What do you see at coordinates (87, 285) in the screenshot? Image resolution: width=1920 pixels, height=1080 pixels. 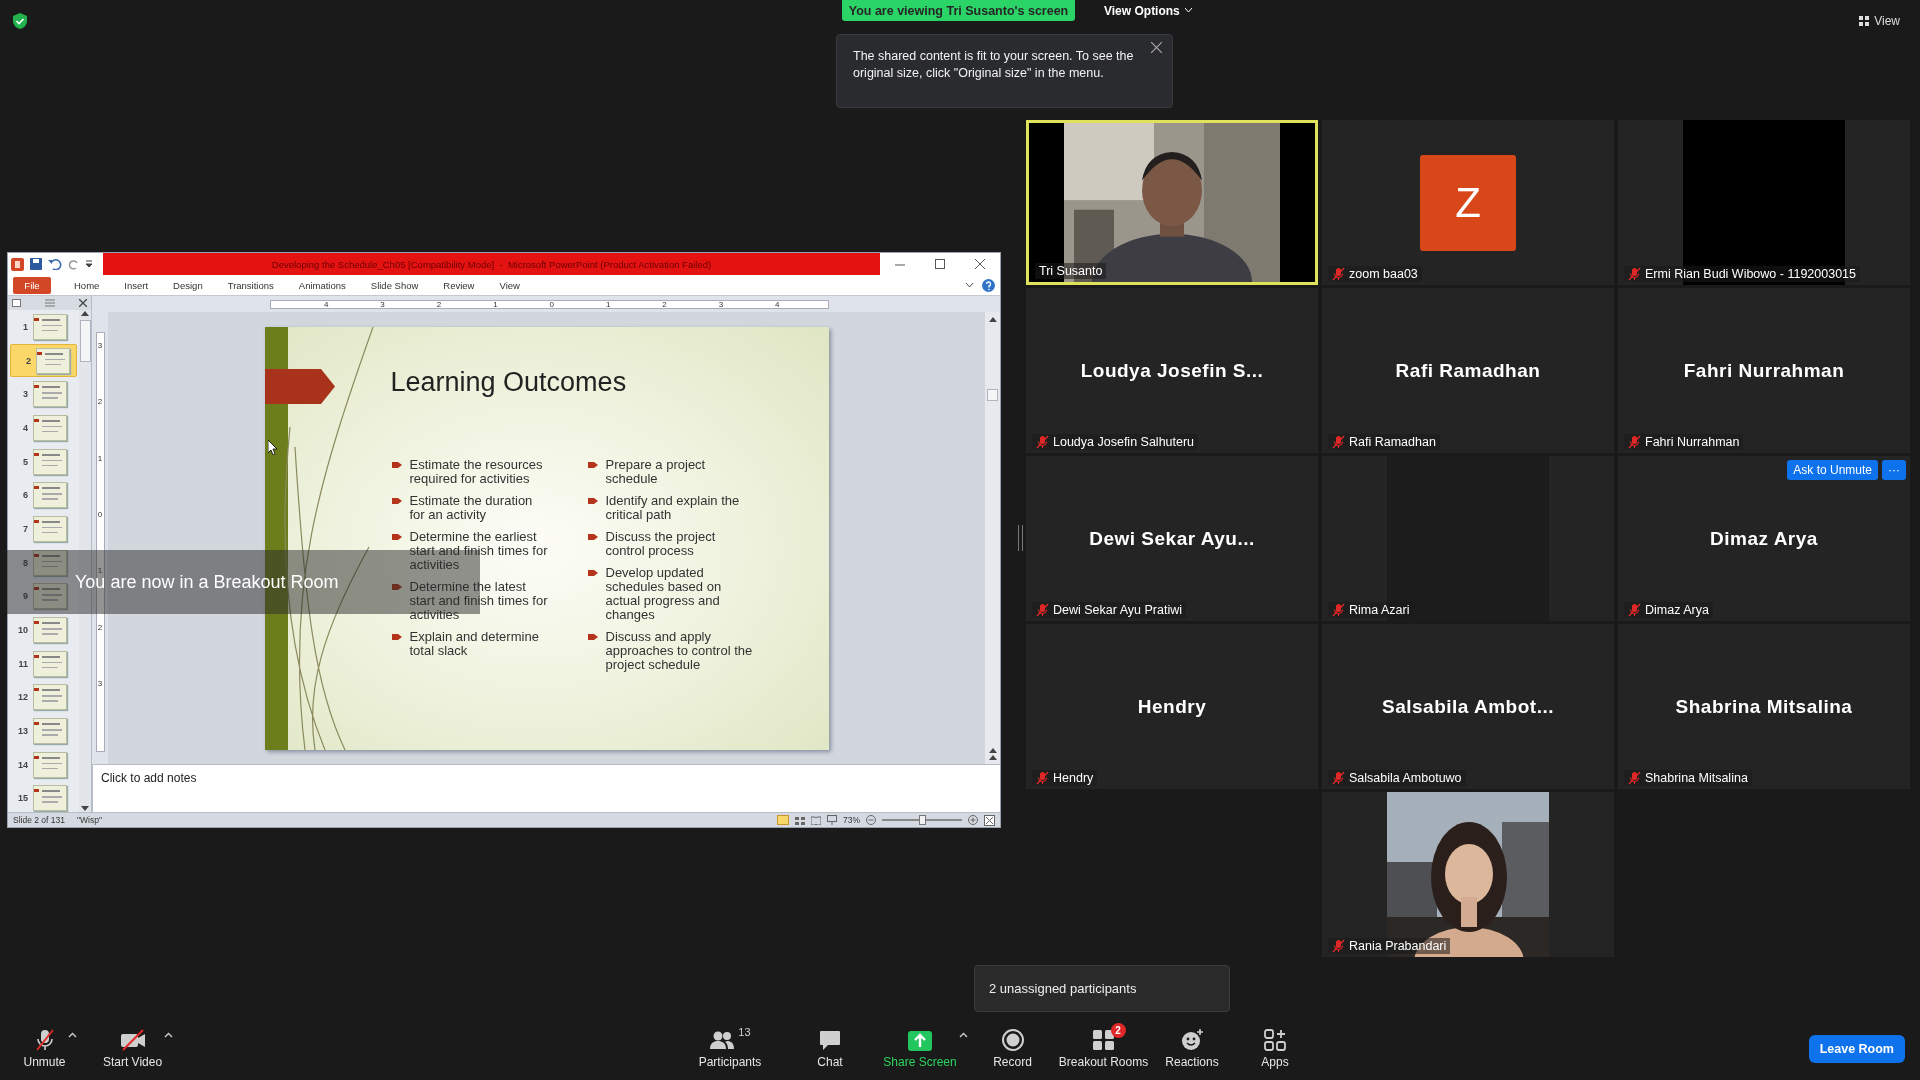 I see `ribbon-tab: Home` at bounding box center [87, 285].